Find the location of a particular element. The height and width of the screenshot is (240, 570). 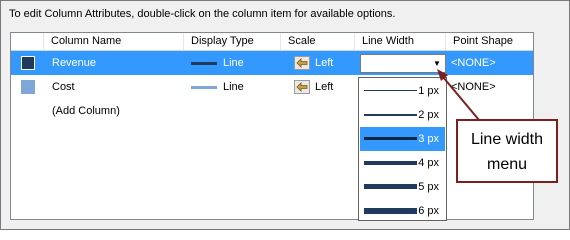

callout-arrow is located at coordinates (458, 95).